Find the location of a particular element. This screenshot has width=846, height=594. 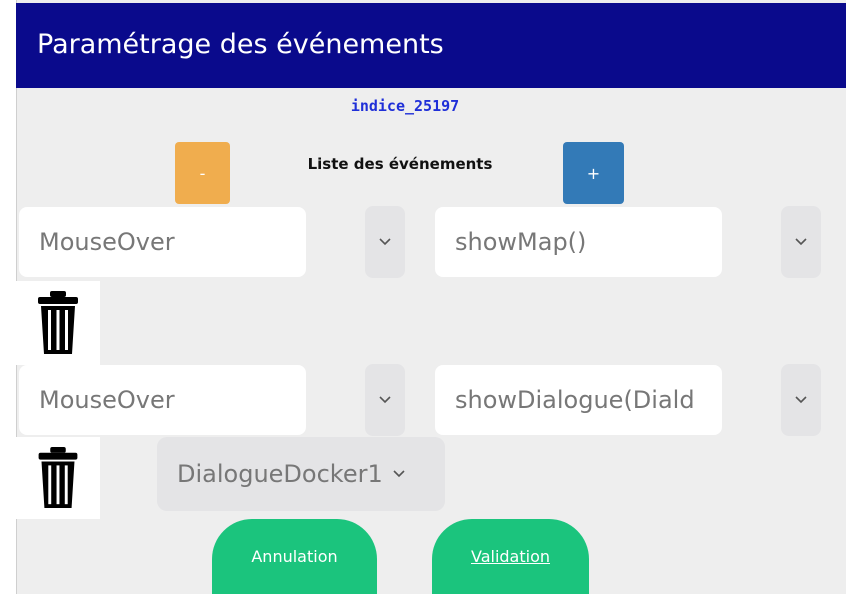

action-select-2: showDialogue(Diald is located at coordinates (578, 400).